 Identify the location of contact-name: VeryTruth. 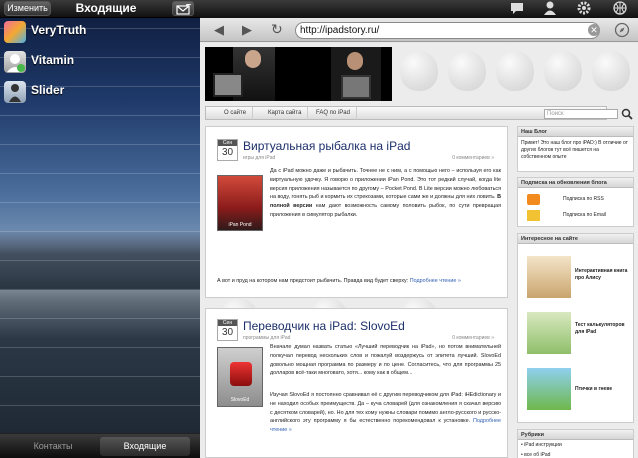
(59, 30).